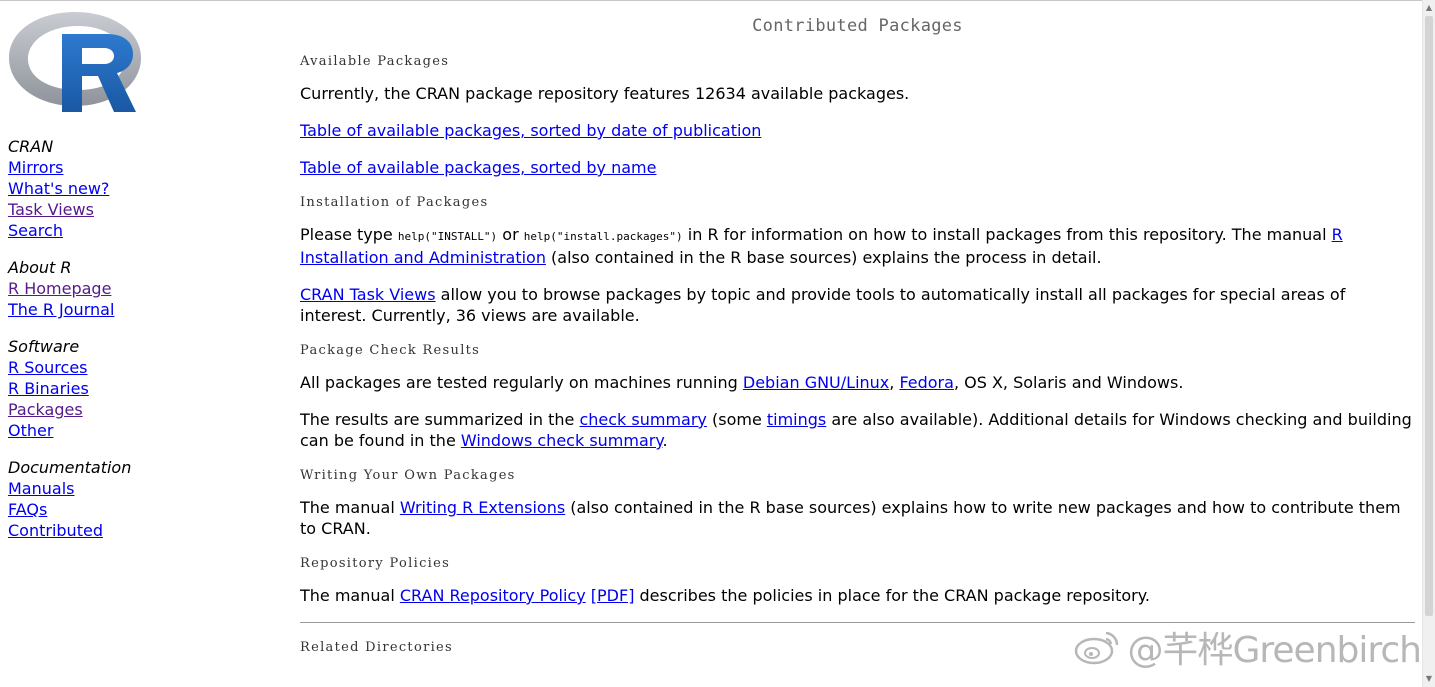 This screenshot has height=687, width=1435. What do you see at coordinates (926, 382) in the screenshot?
I see `link-fedora: Fedora` at bounding box center [926, 382].